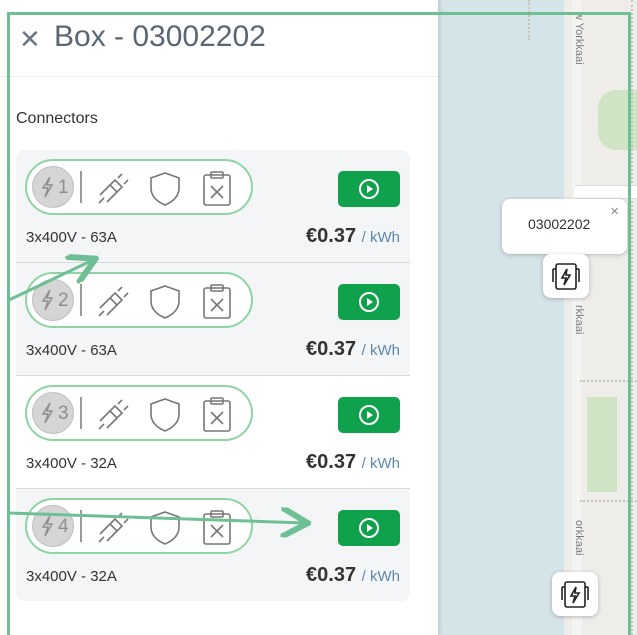 The width and height of the screenshot is (637, 635). I want to click on connector-row: 4 3x400V - 32A €0.37 / kWh, so click(213, 545).